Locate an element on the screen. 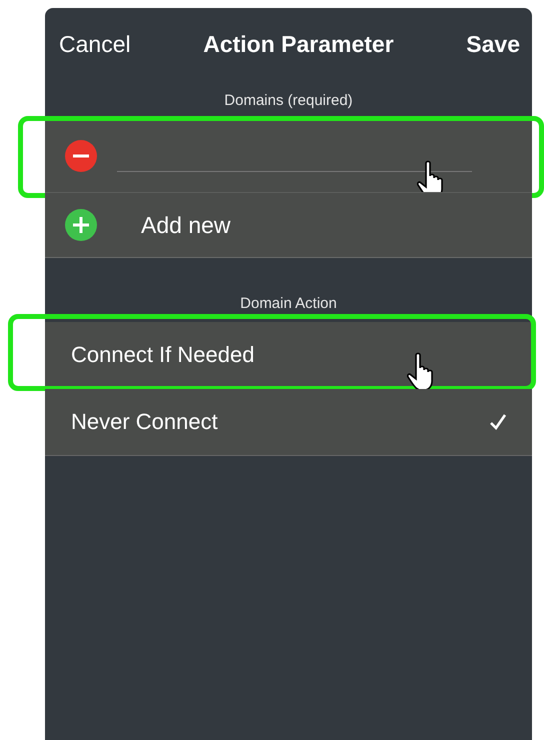 The width and height of the screenshot is (544, 740). add-icon is located at coordinates (81, 225).